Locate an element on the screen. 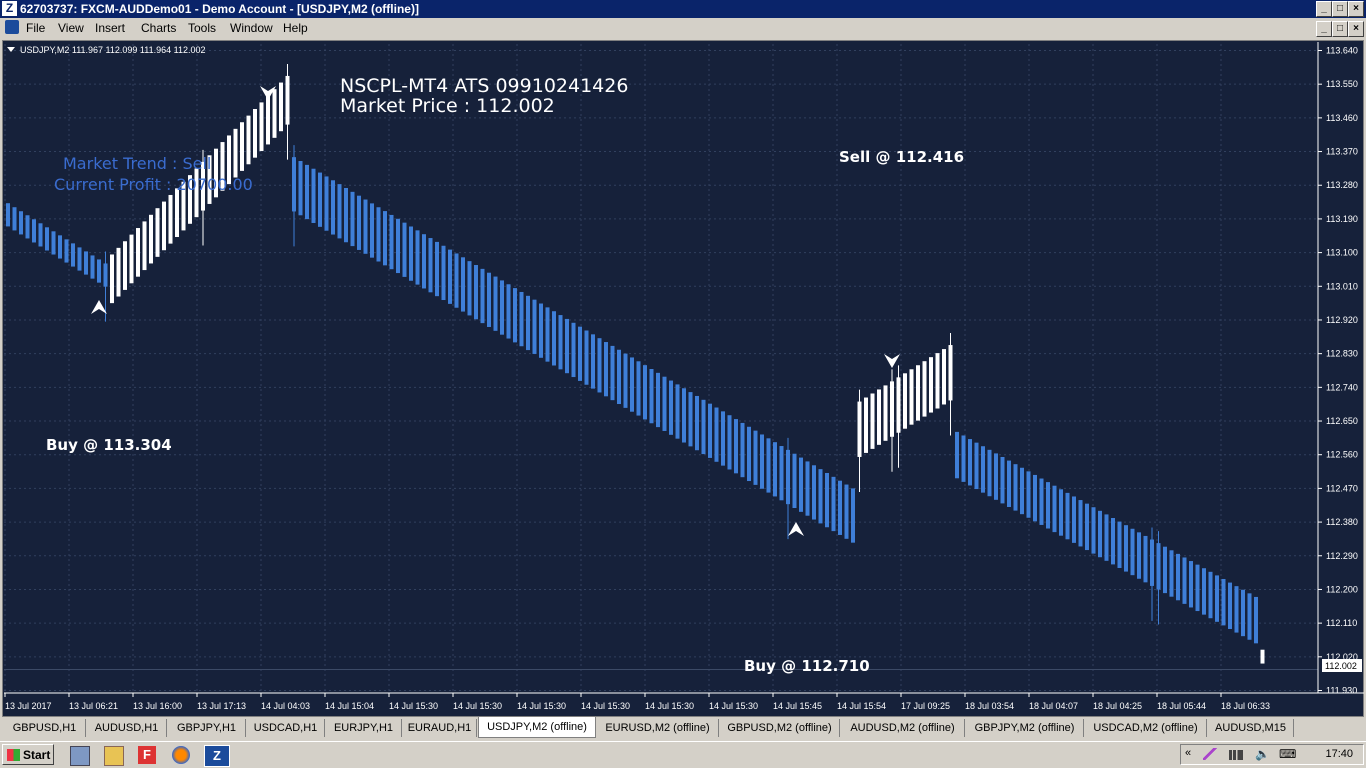 The width and height of the screenshot is (1366, 768). pen-icon is located at coordinates (1210, 754).